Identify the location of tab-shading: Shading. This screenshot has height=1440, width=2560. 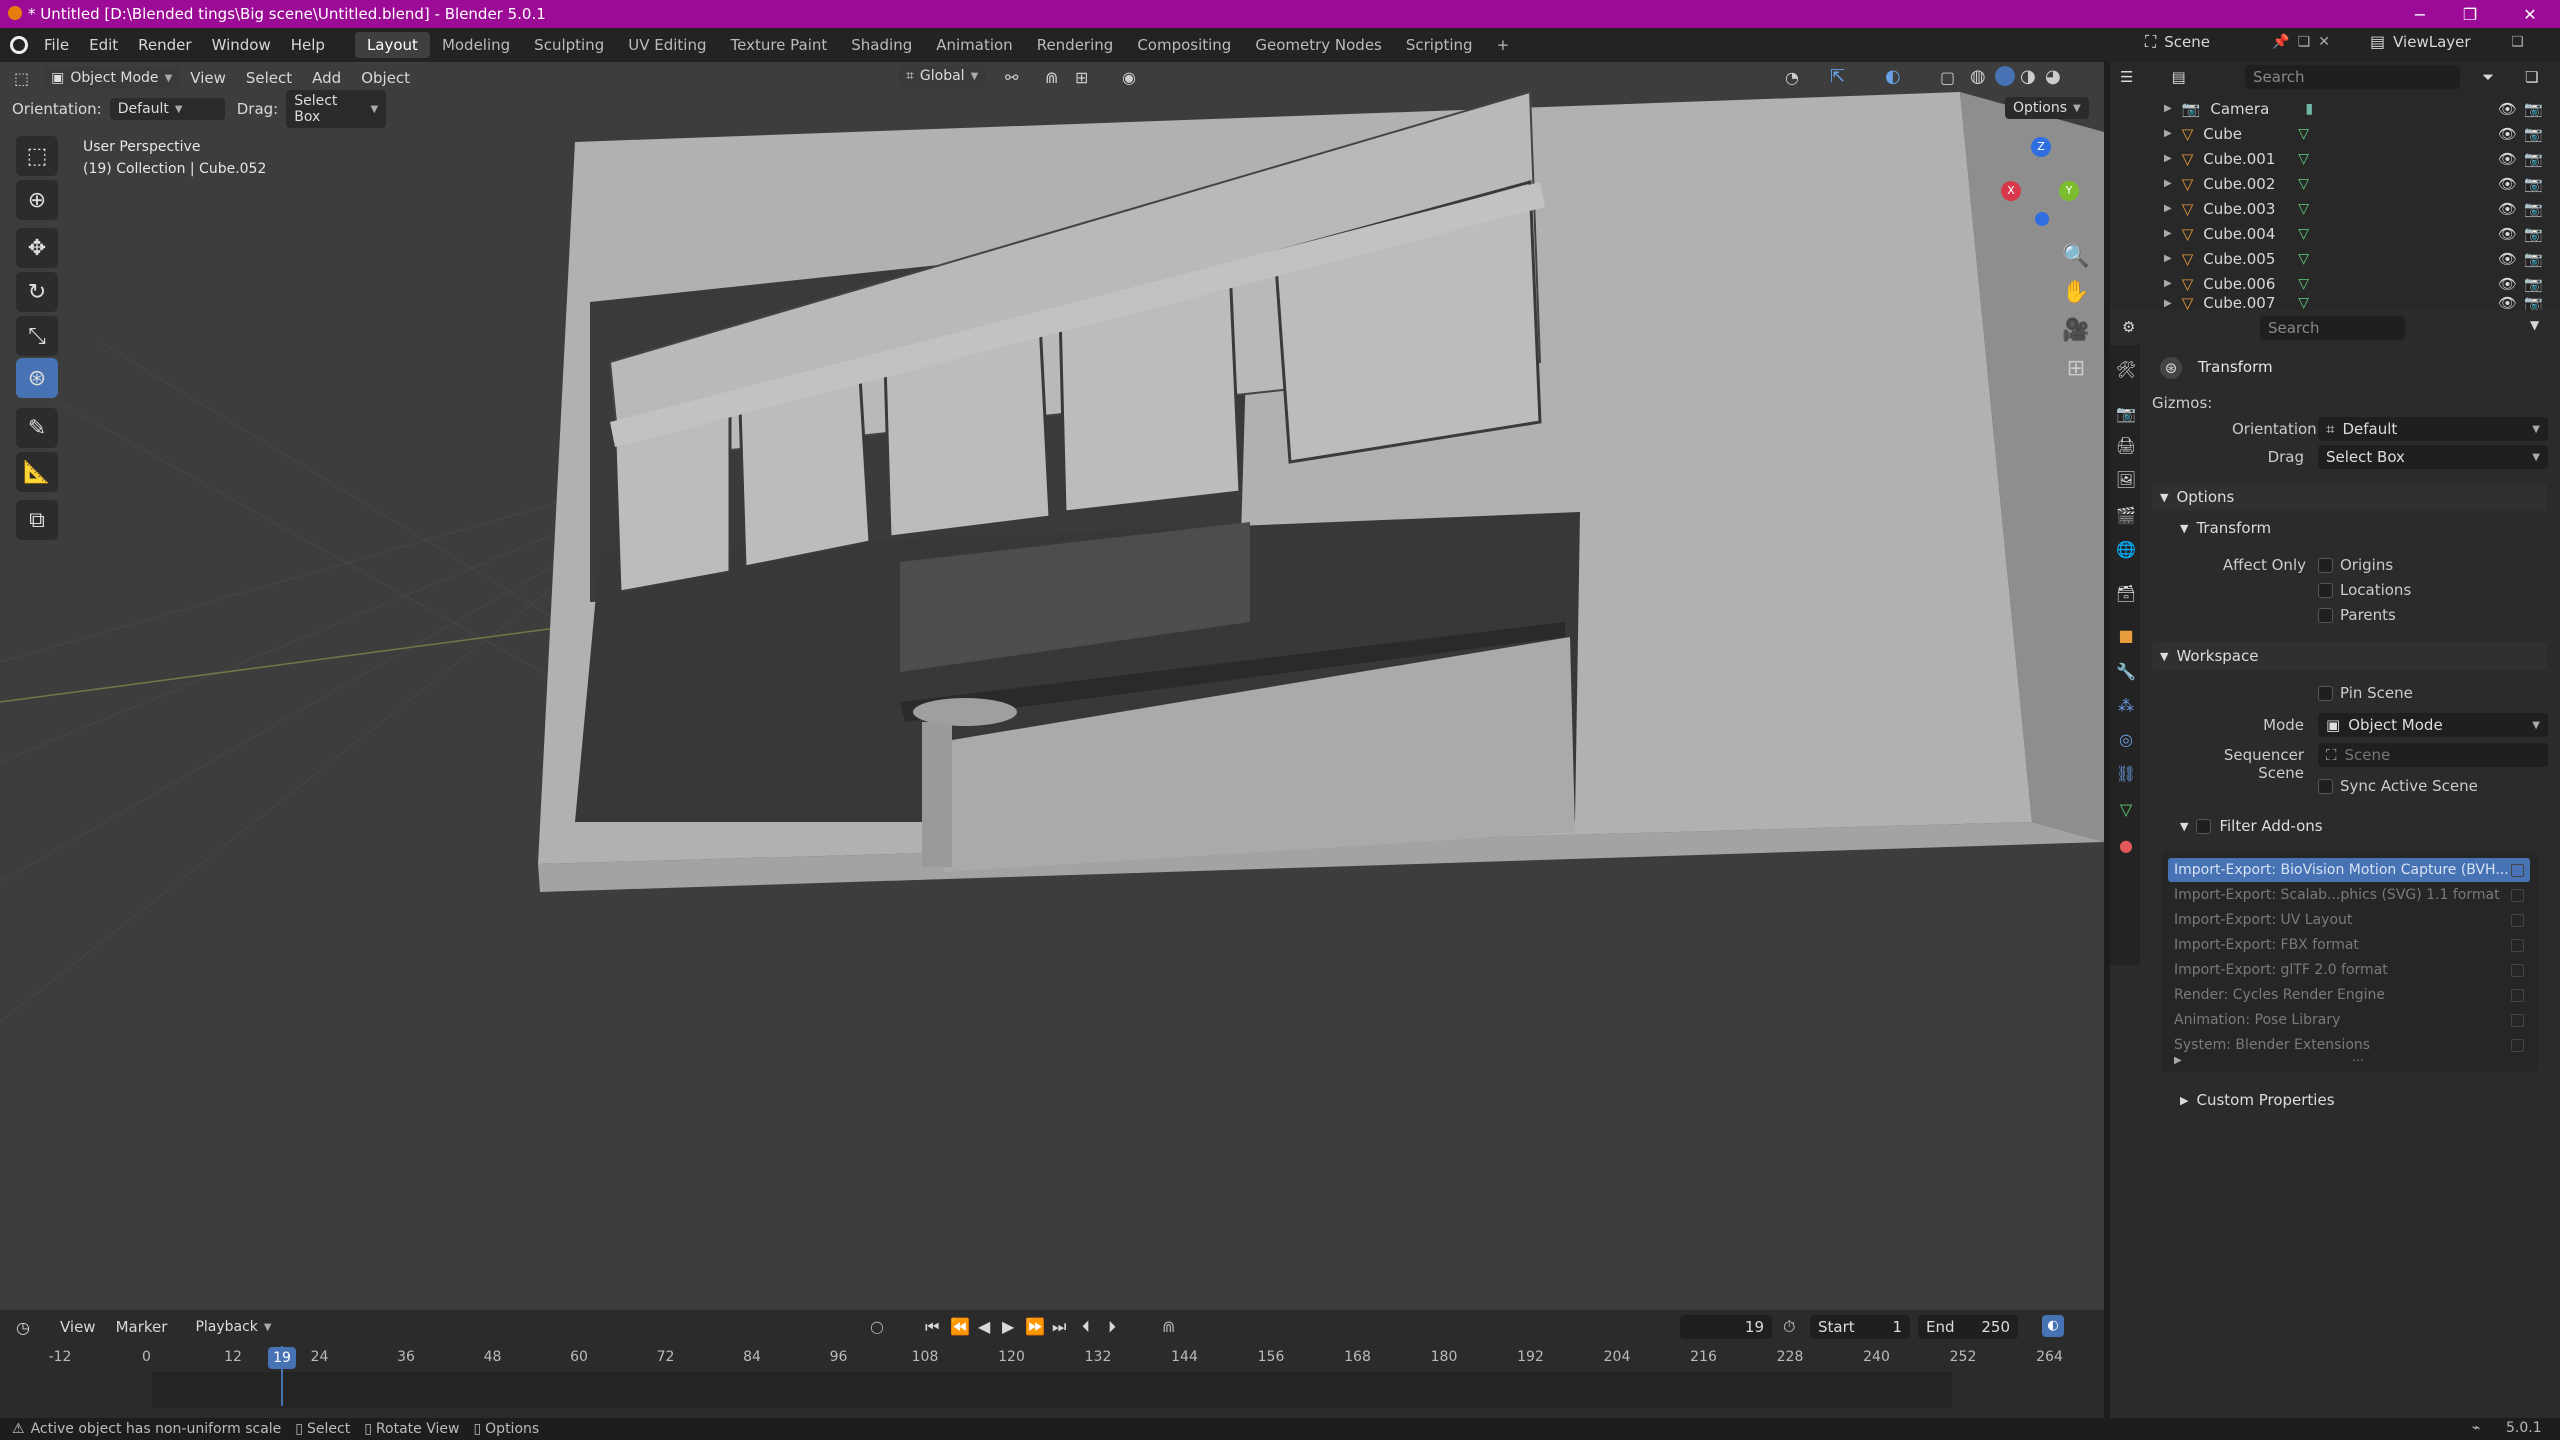
(881, 45).